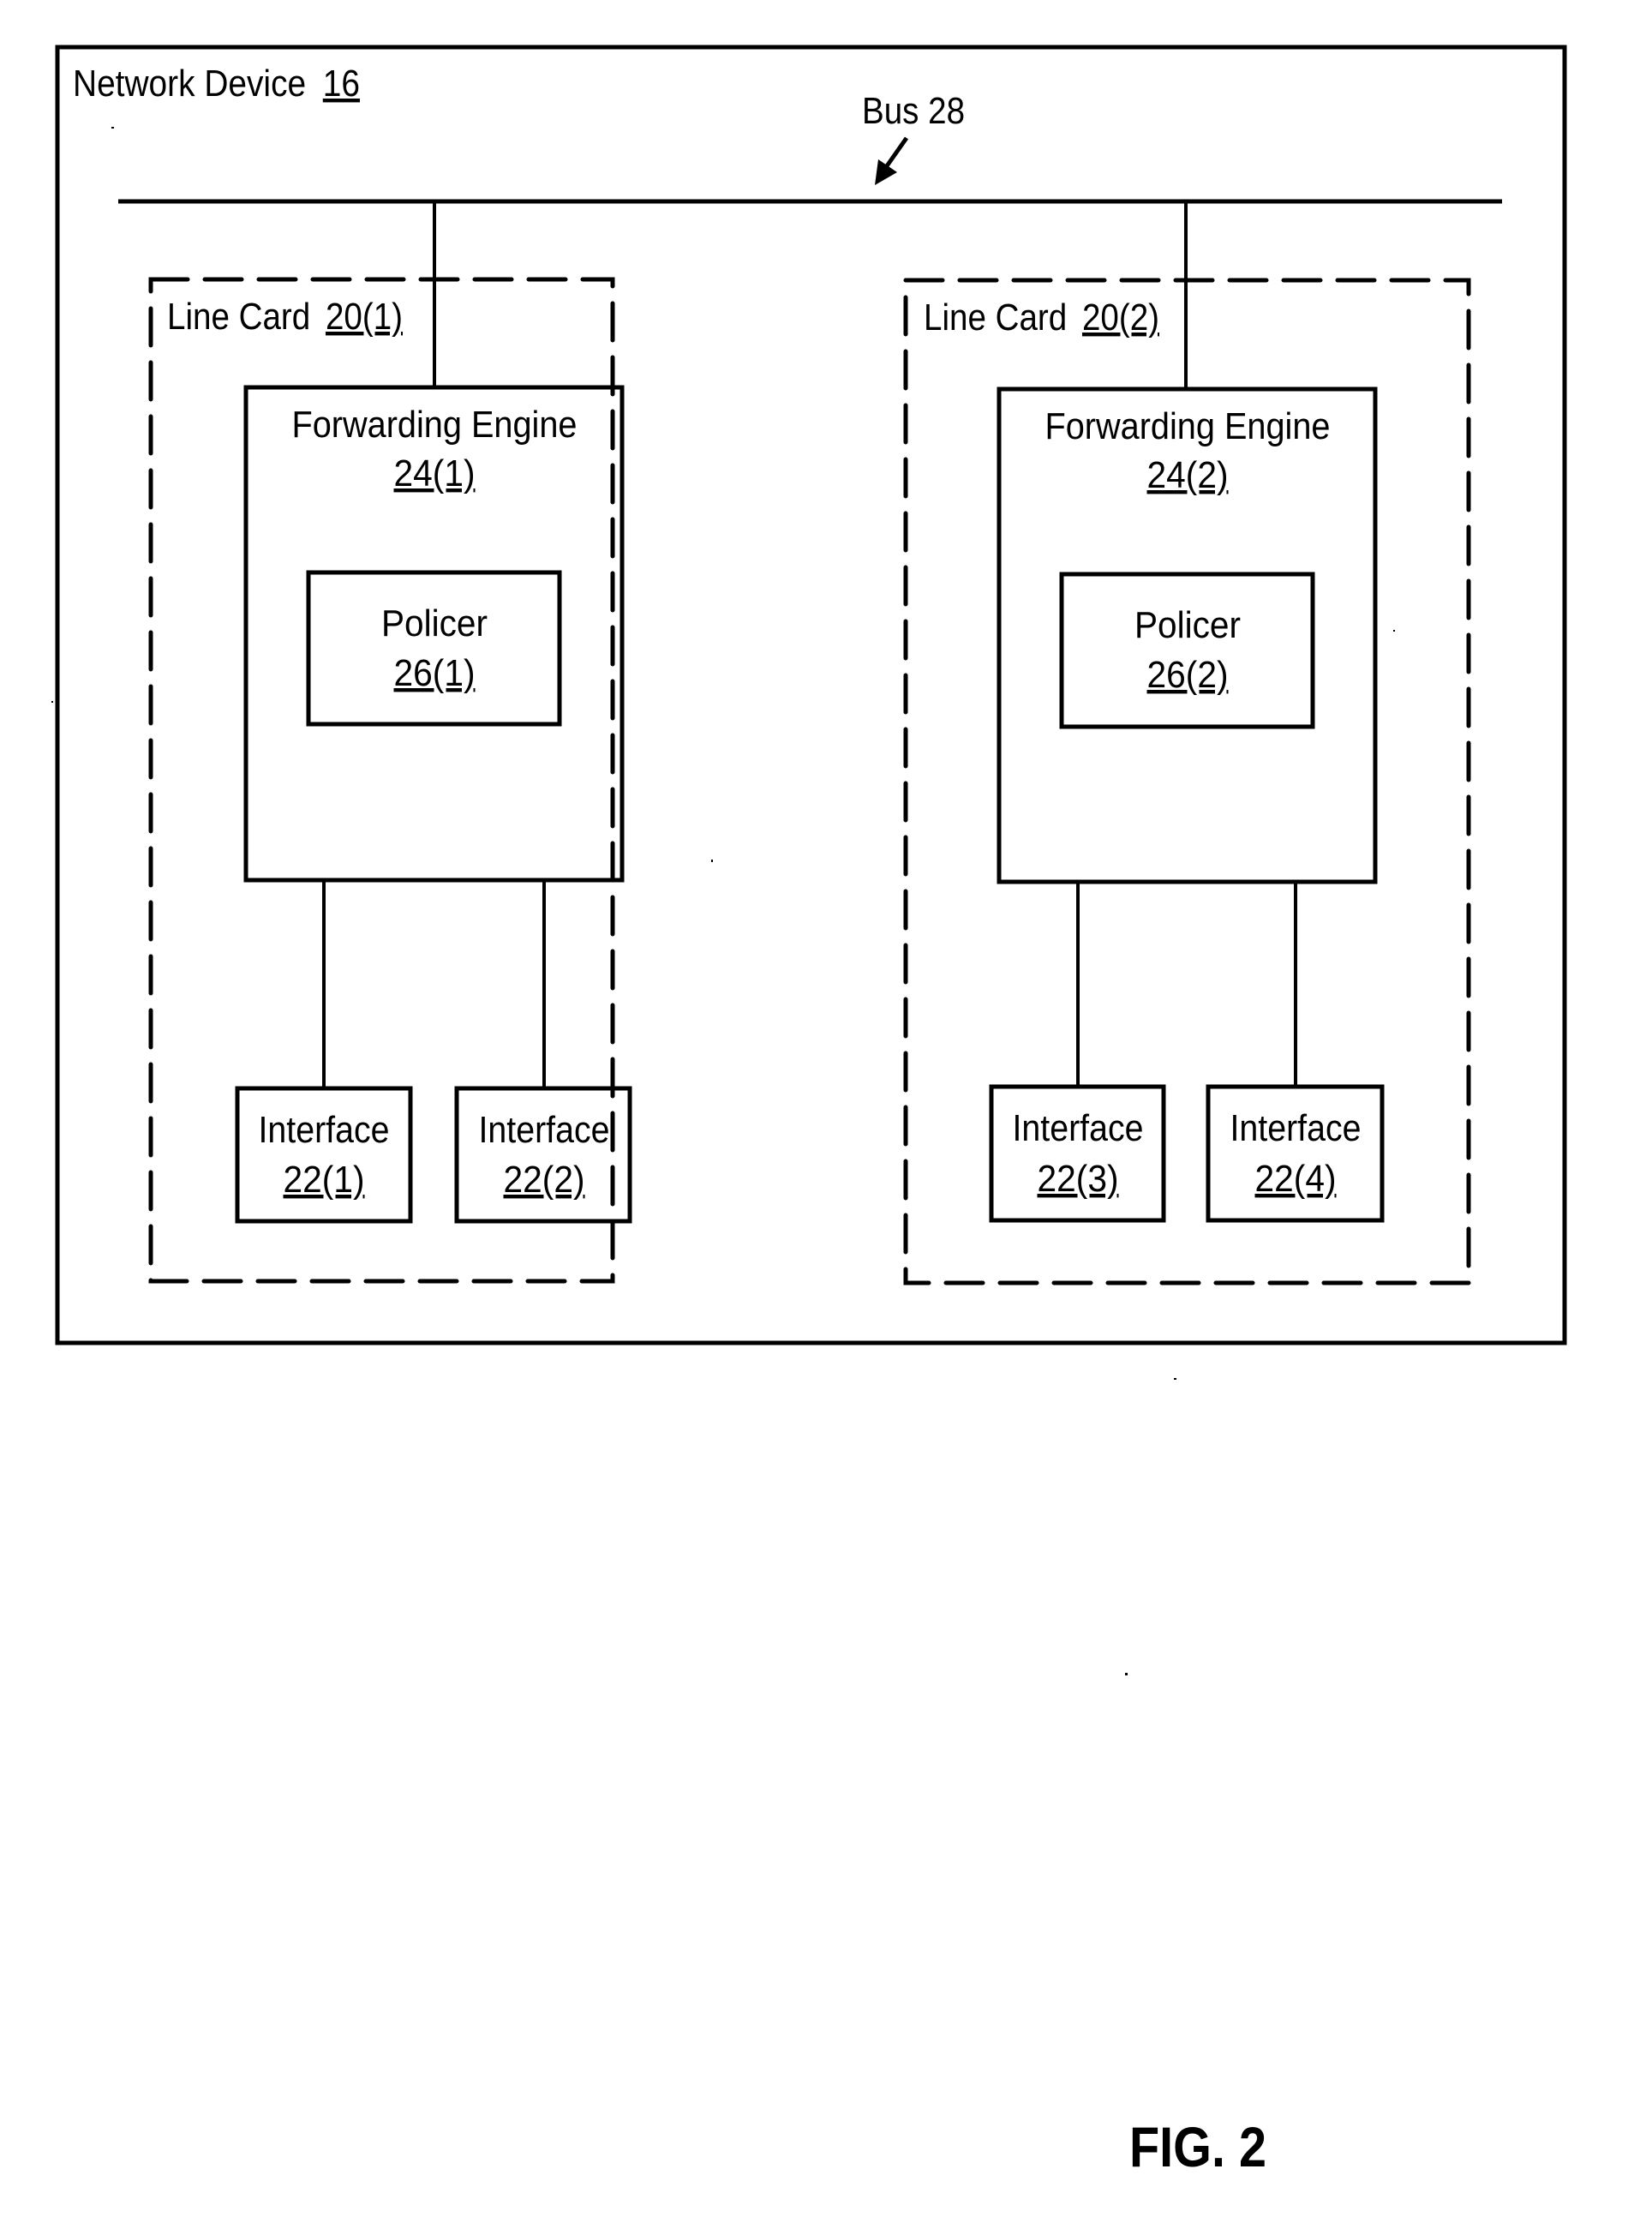 This screenshot has height=2223, width=1652. What do you see at coordinates (1188, 426) in the screenshot?
I see `forwarding-engine-2-label: Forwarding Engine` at bounding box center [1188, 426].